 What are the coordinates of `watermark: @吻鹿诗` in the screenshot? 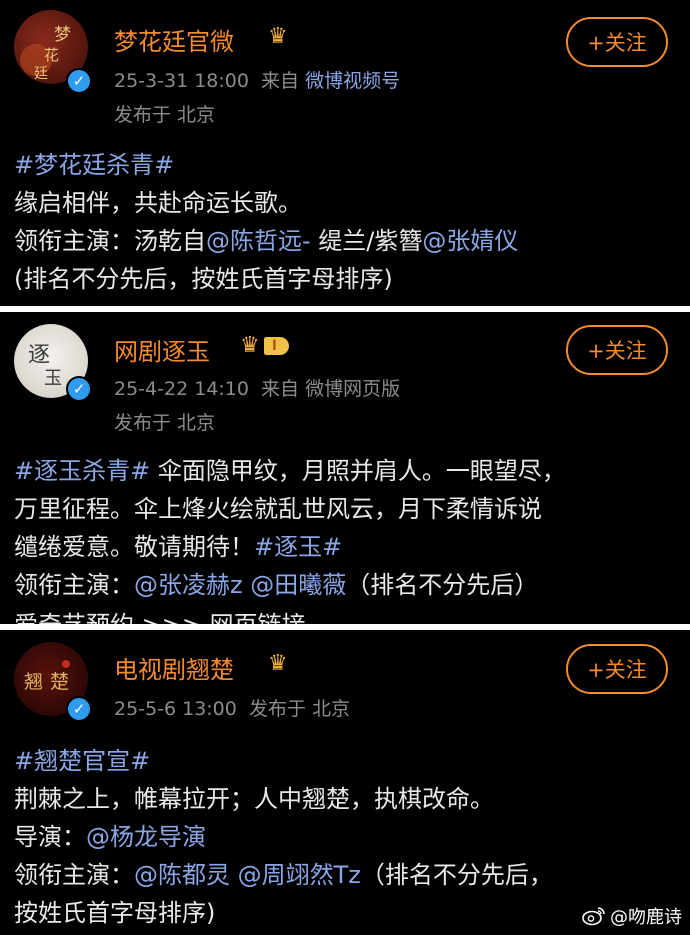 It's located at (632, 916).